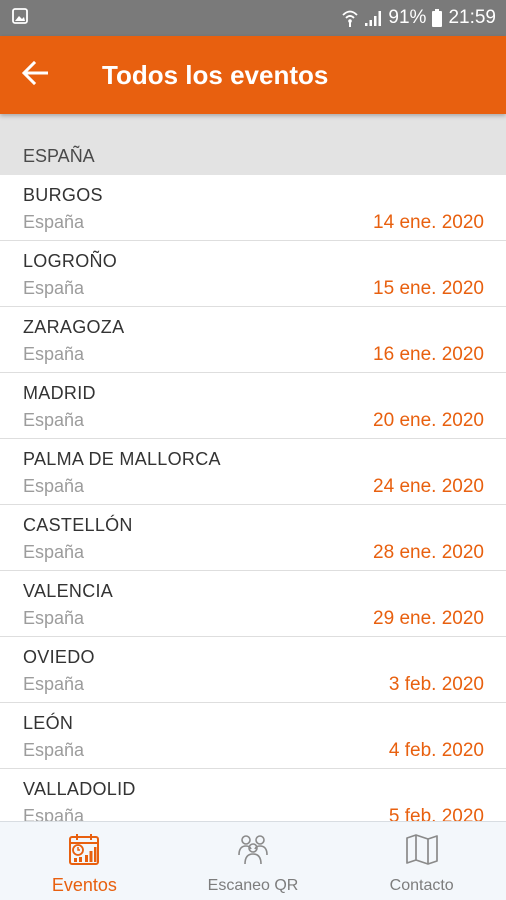 Image resolution: width=506 pixels, height=900 pixels. I want to click on nav-item-contacto: Contacto, so click(421, 861).